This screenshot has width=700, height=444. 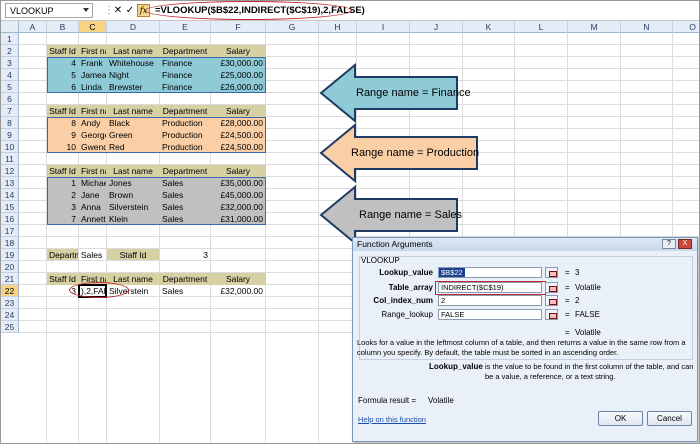 I want to click on row-header-7: 7, so click(x=10, y=111).